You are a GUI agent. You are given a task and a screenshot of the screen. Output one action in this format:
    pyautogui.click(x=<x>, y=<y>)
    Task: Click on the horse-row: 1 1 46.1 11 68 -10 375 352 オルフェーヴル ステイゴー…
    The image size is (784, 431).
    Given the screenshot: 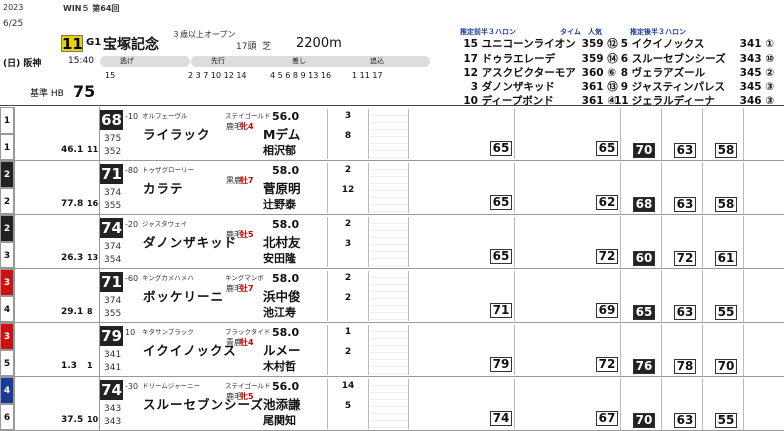 What is the action you would take?
    pyautogui.click(x=392, y=134)
    